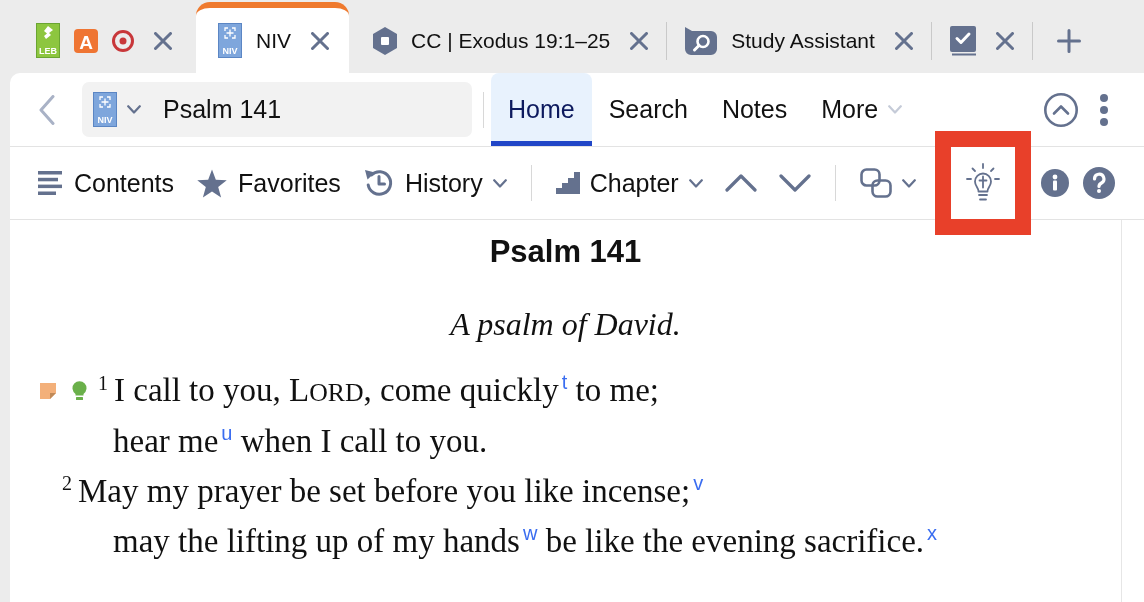 The image size is (1144, 602). I want to click on chevron-left-icon, so click(47, 109).